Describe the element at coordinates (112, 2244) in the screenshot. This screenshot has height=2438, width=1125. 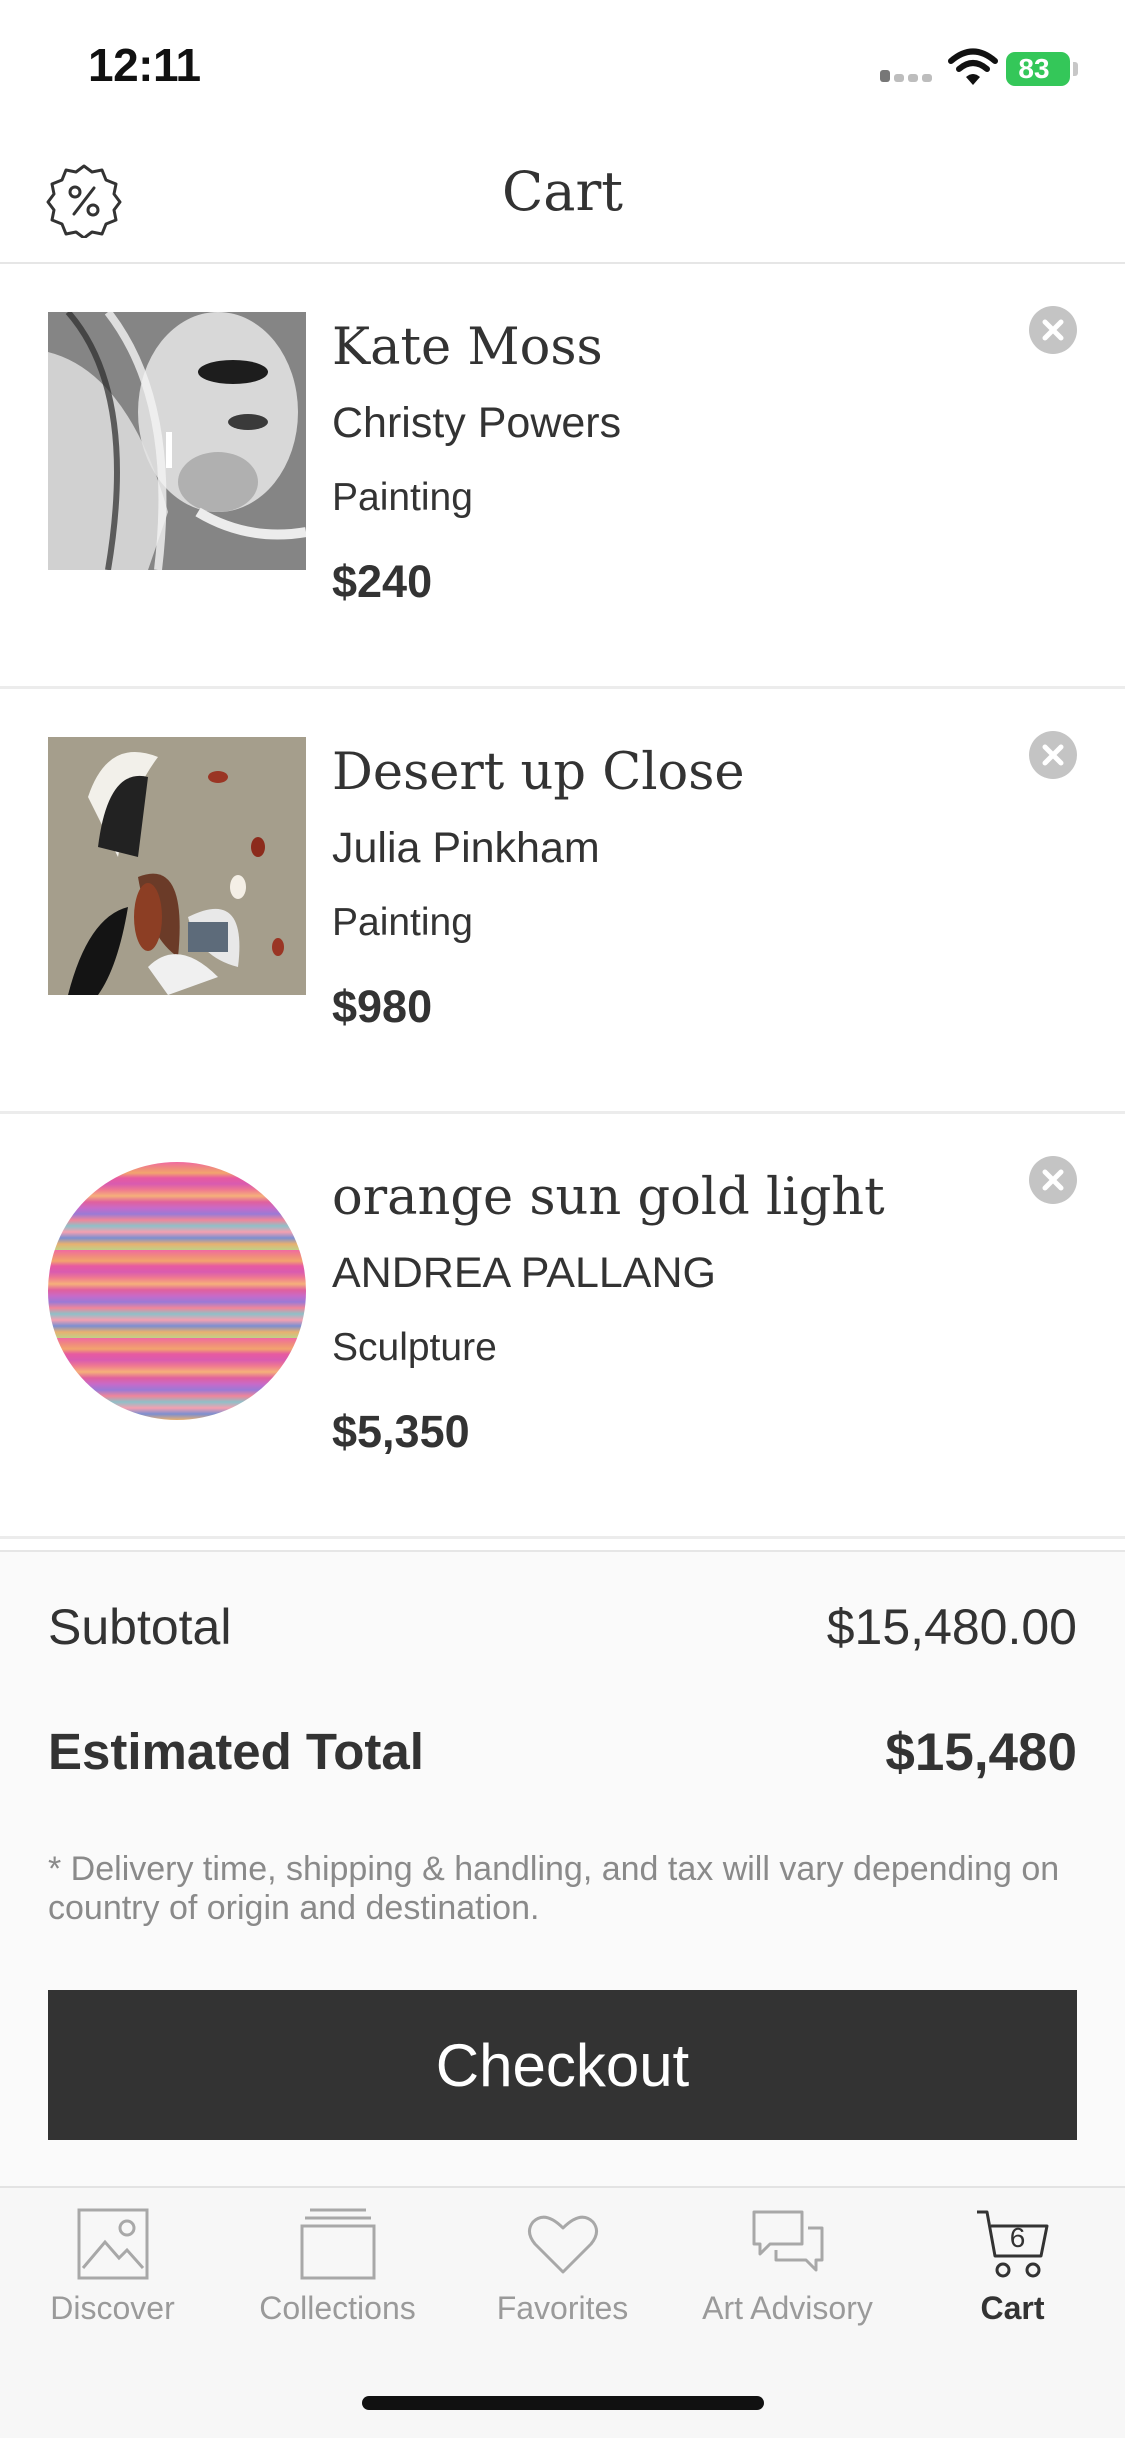
I see `picture-icon` at that location.